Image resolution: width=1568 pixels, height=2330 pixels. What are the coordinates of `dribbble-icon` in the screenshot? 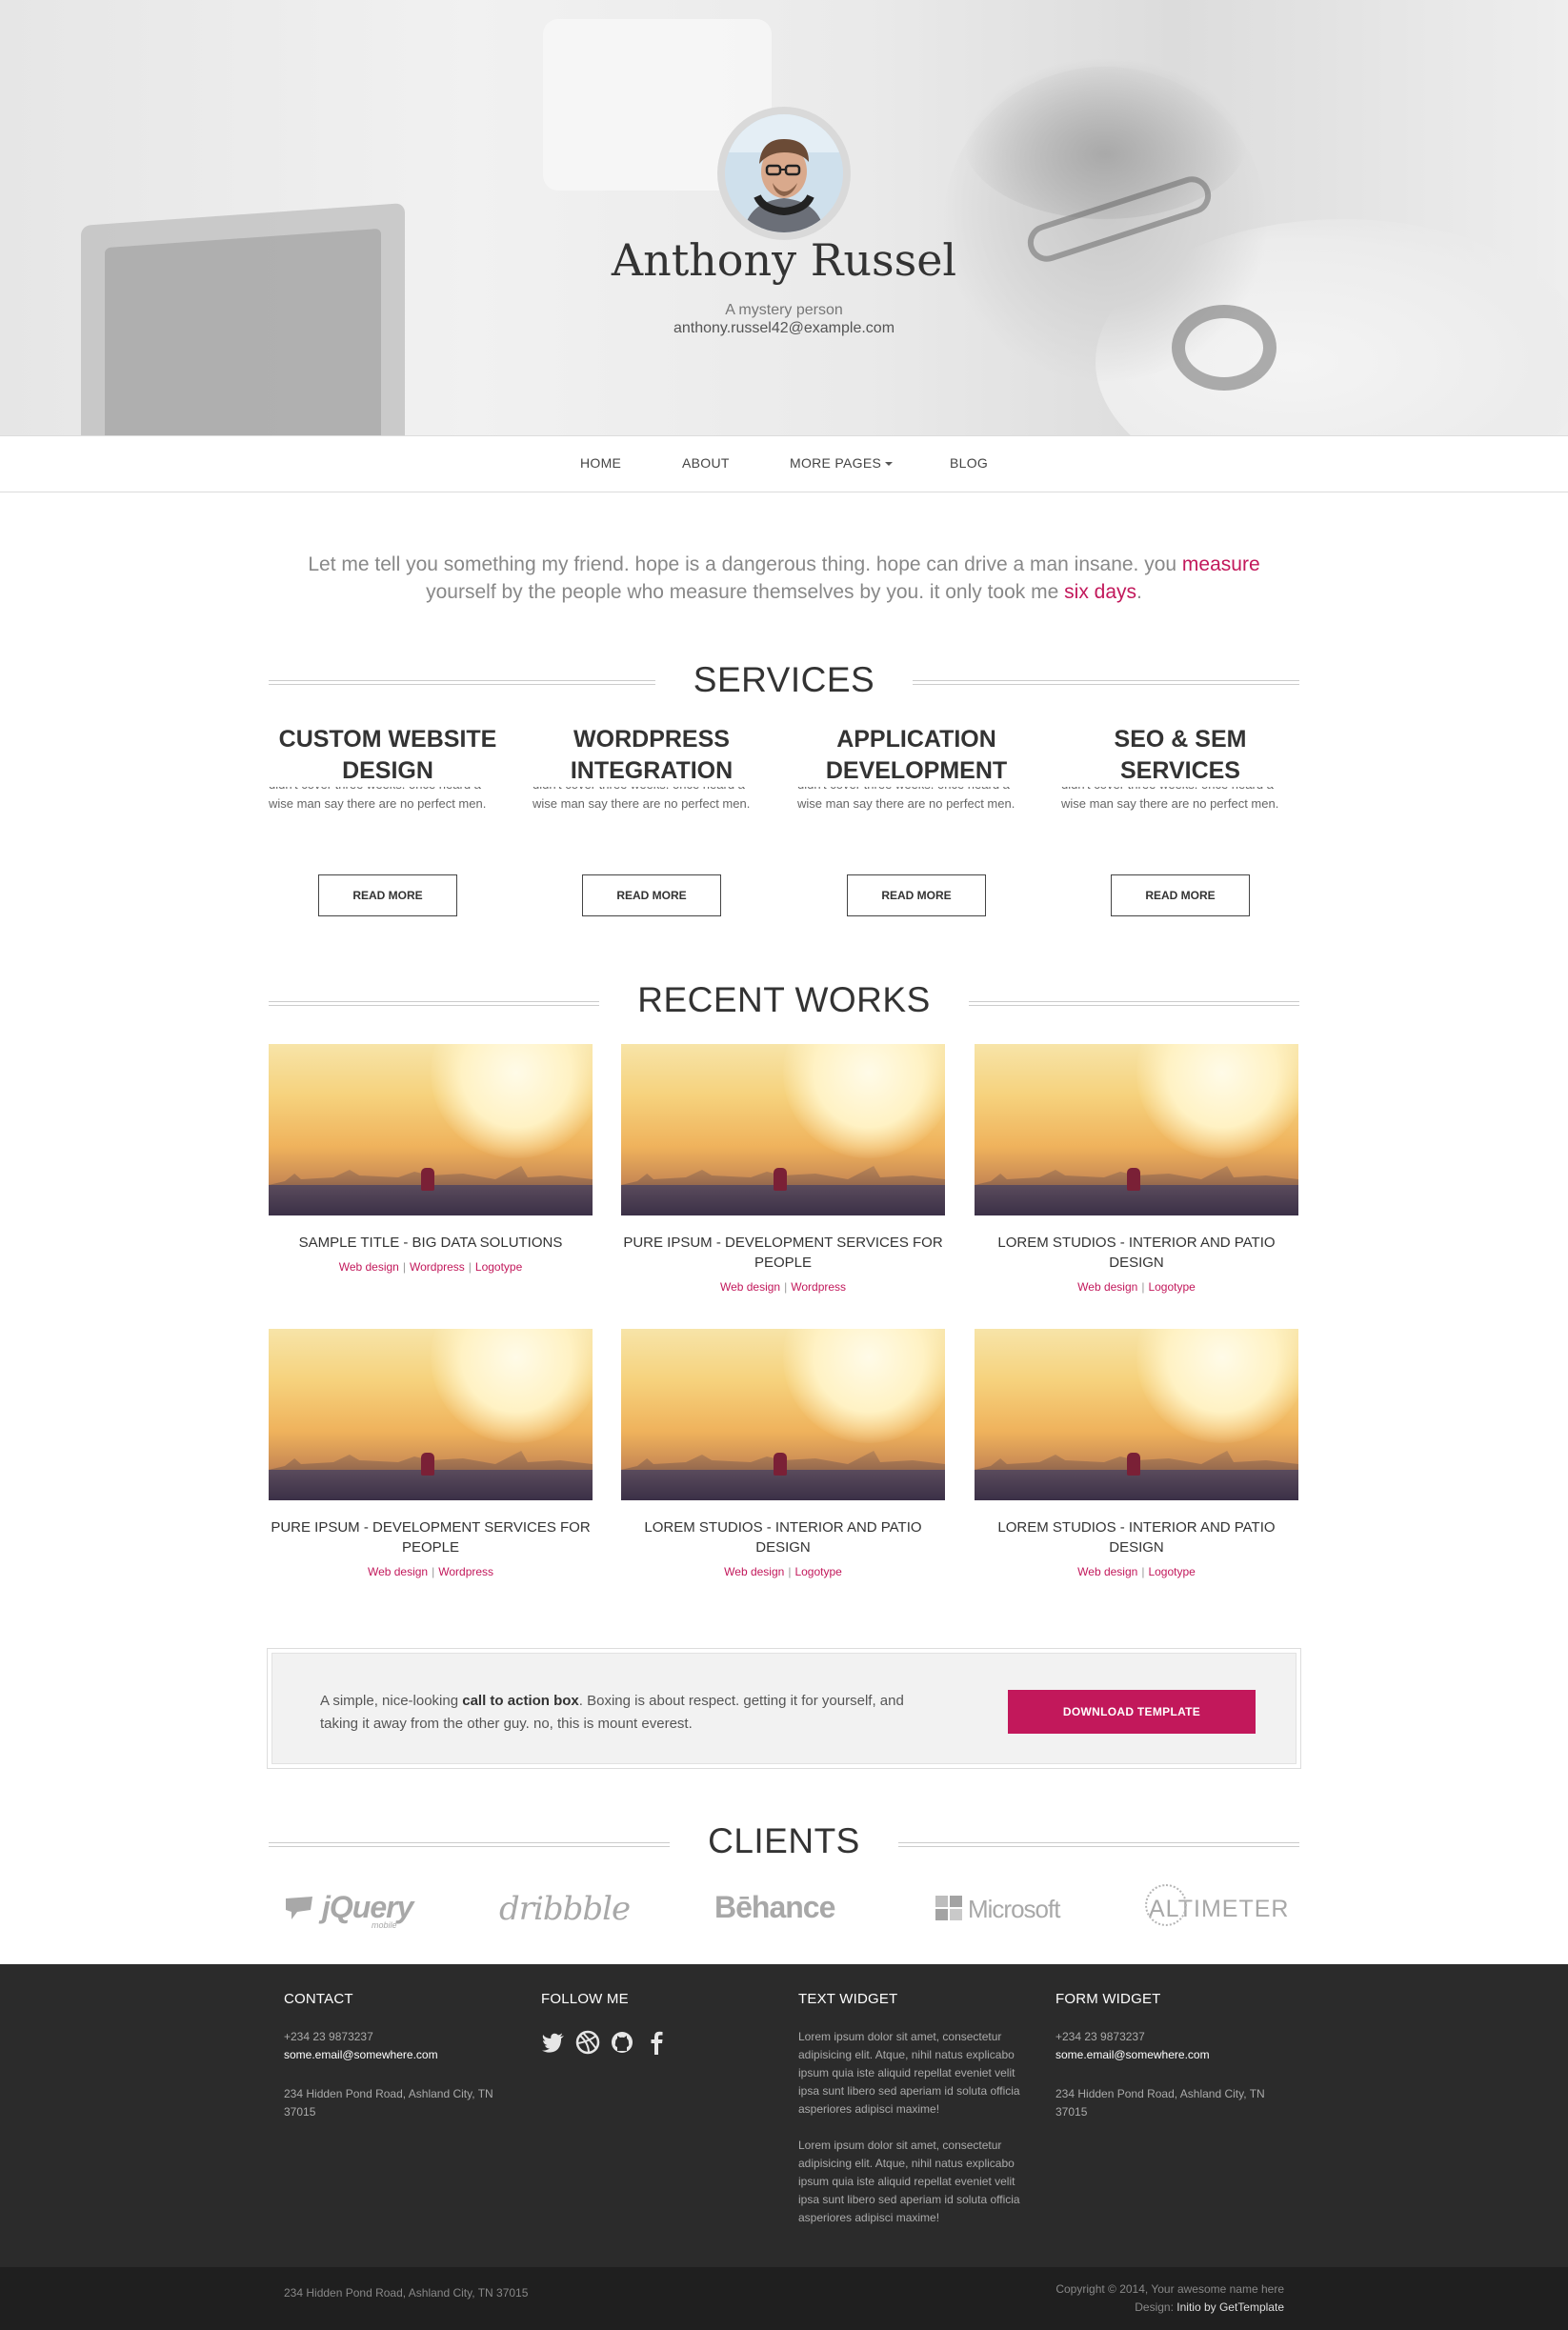 It's located at (587, 2042).